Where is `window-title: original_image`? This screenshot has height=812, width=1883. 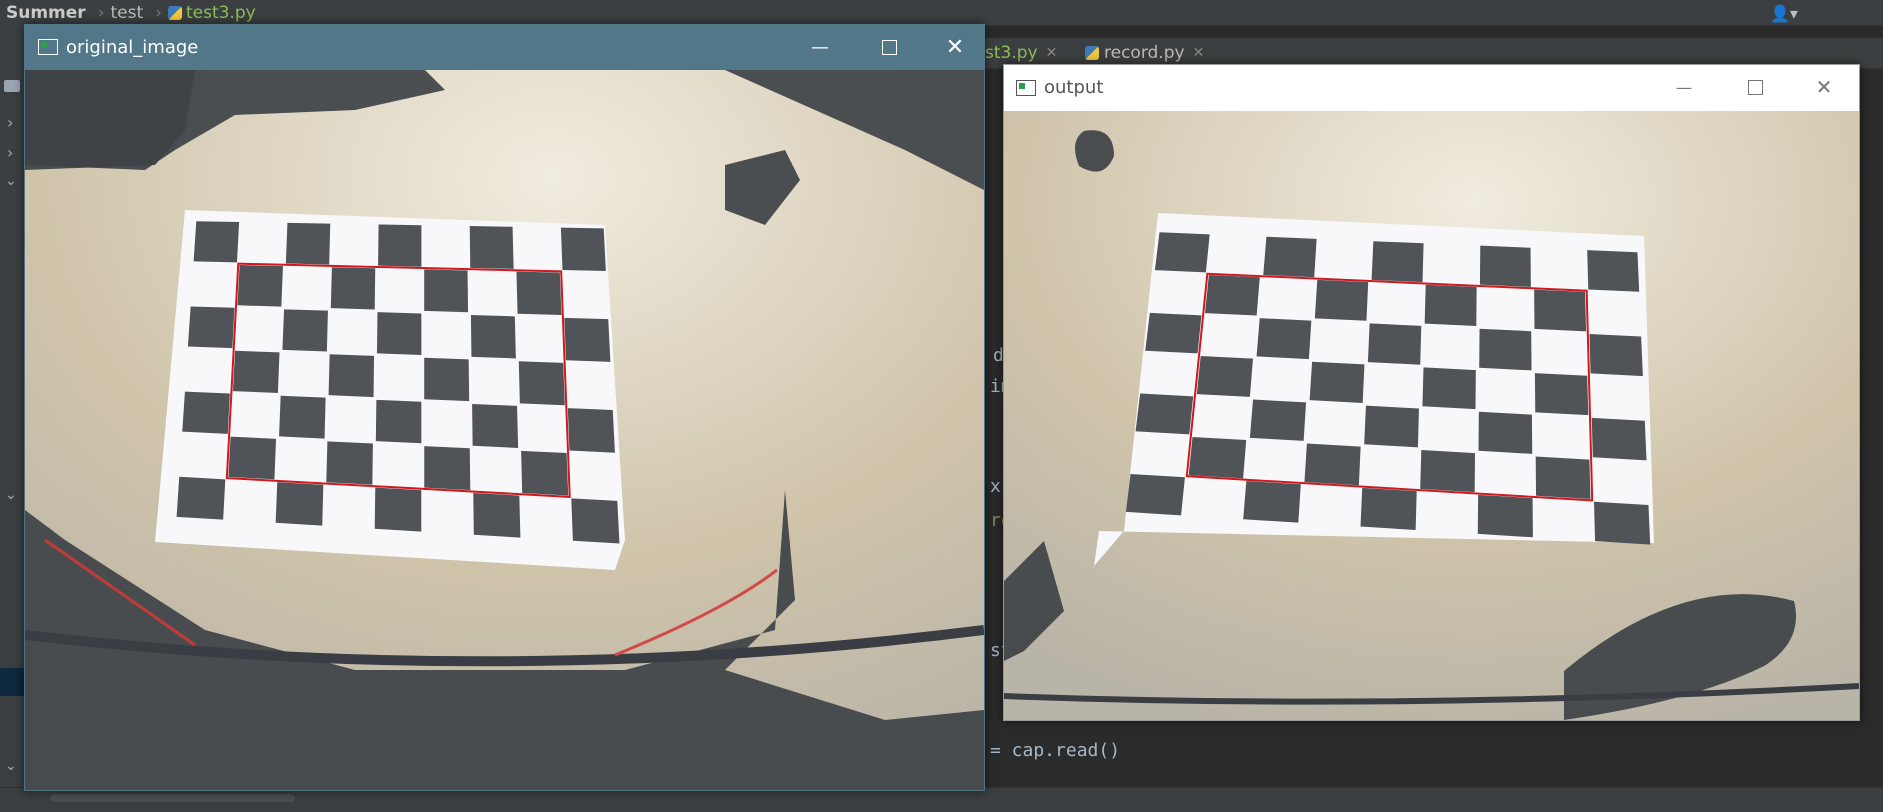
window-title: original_image is located at coordinates (132, 47).